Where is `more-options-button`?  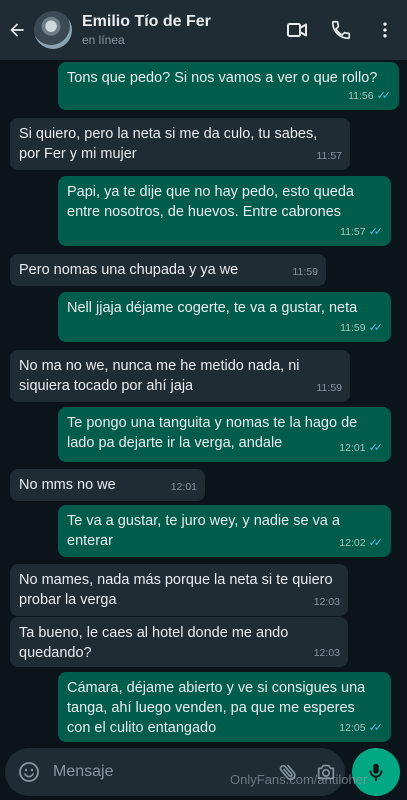
more-options-button is located at coordinates (385, 30).